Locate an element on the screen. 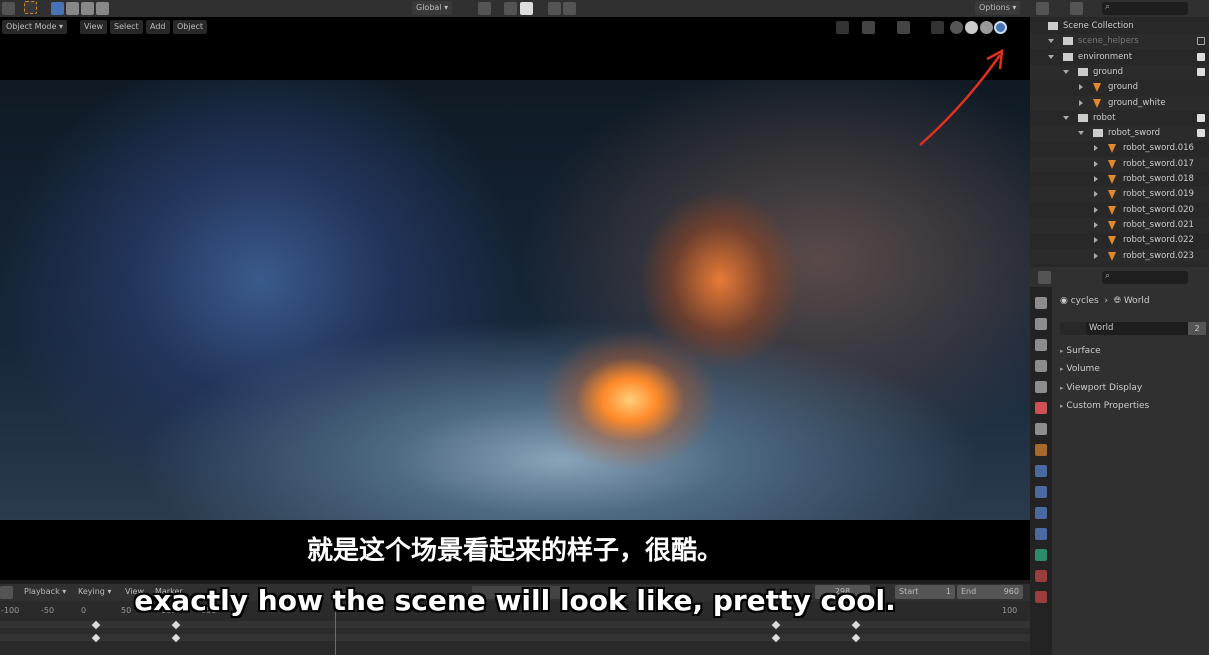 The image size is (1209, 655). outliner-item: ground_white is located at coordinates (1119, 103).